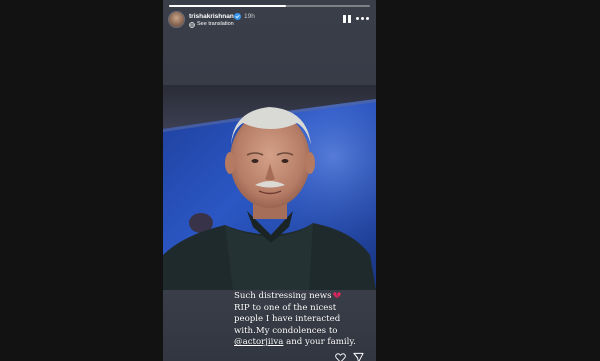 The height and width of the screenshot is (361, 600). Describe the element at coordinates (286, 330) in the screenshot. I see `caption-line-4: with.My condolences to` at that location.